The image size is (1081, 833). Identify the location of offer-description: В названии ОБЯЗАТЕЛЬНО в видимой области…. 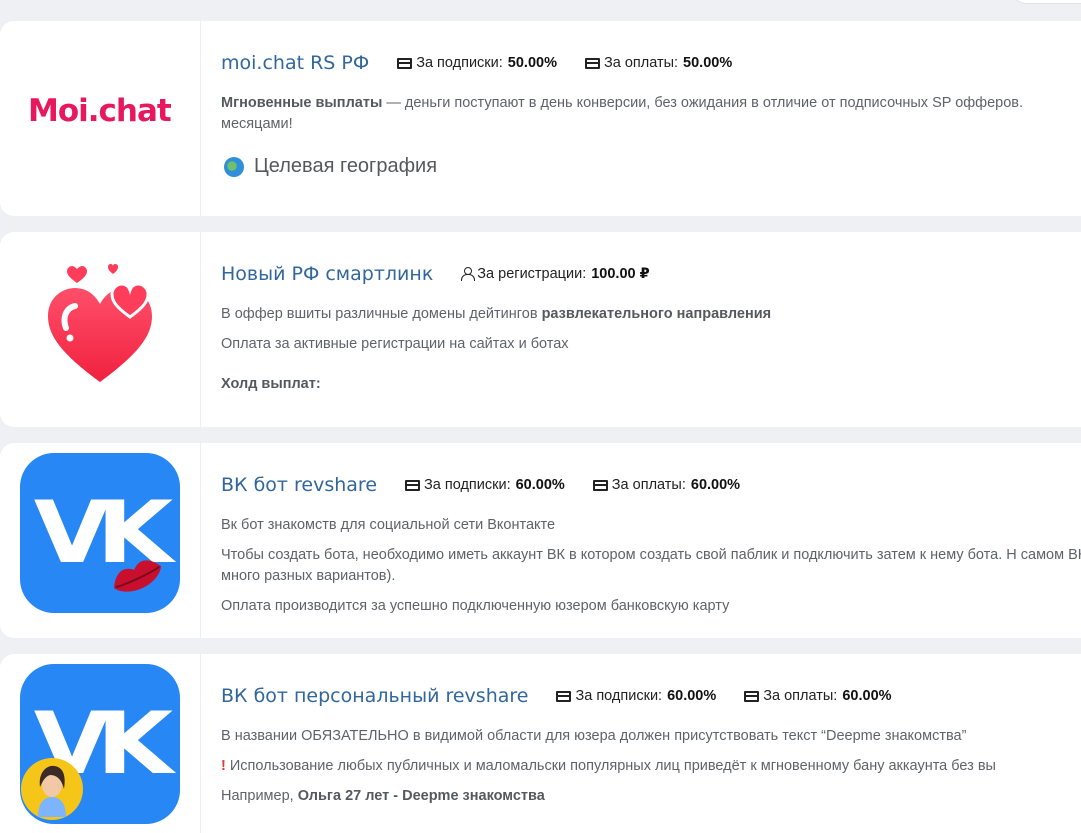
(594, 736).